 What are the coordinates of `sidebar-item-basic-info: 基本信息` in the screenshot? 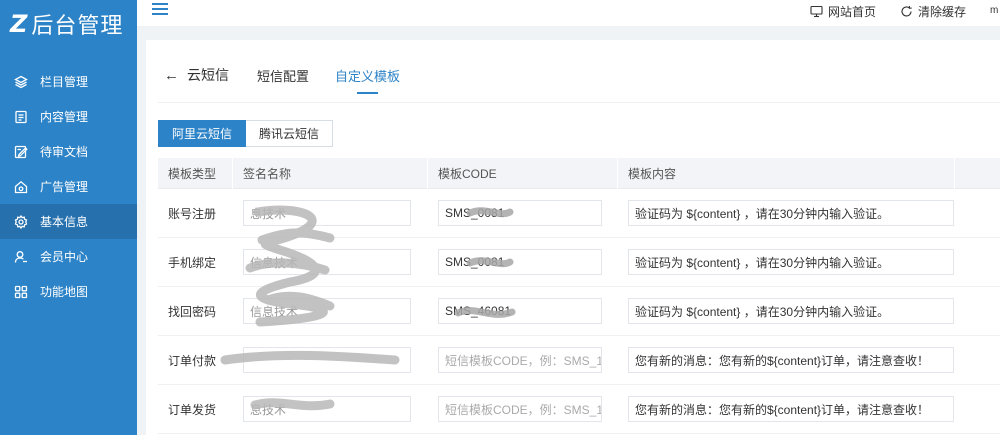 It's located at (68, 221).